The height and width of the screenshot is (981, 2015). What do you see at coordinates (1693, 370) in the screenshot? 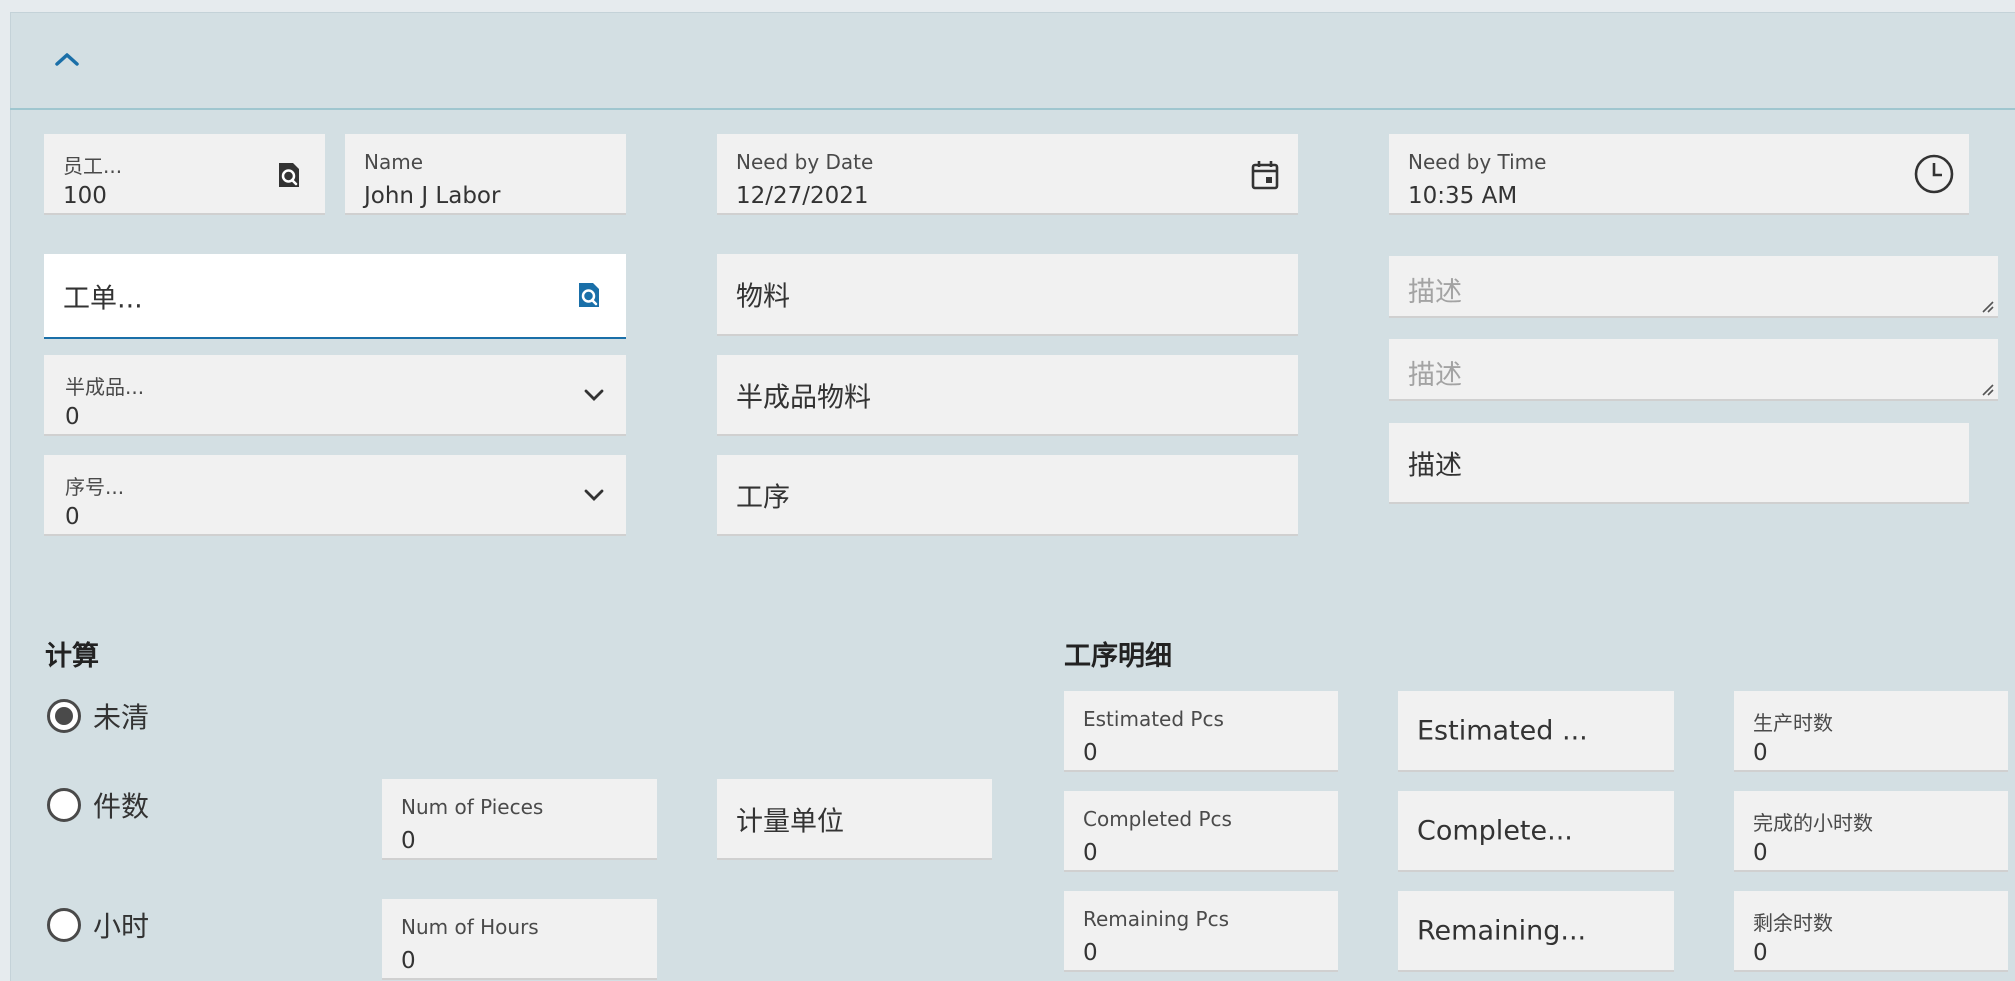
I see `description-textarea-2: 描述` at bounding box center [1693, 370].